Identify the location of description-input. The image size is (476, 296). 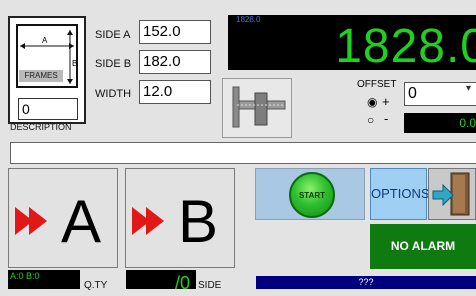
(243, 153).